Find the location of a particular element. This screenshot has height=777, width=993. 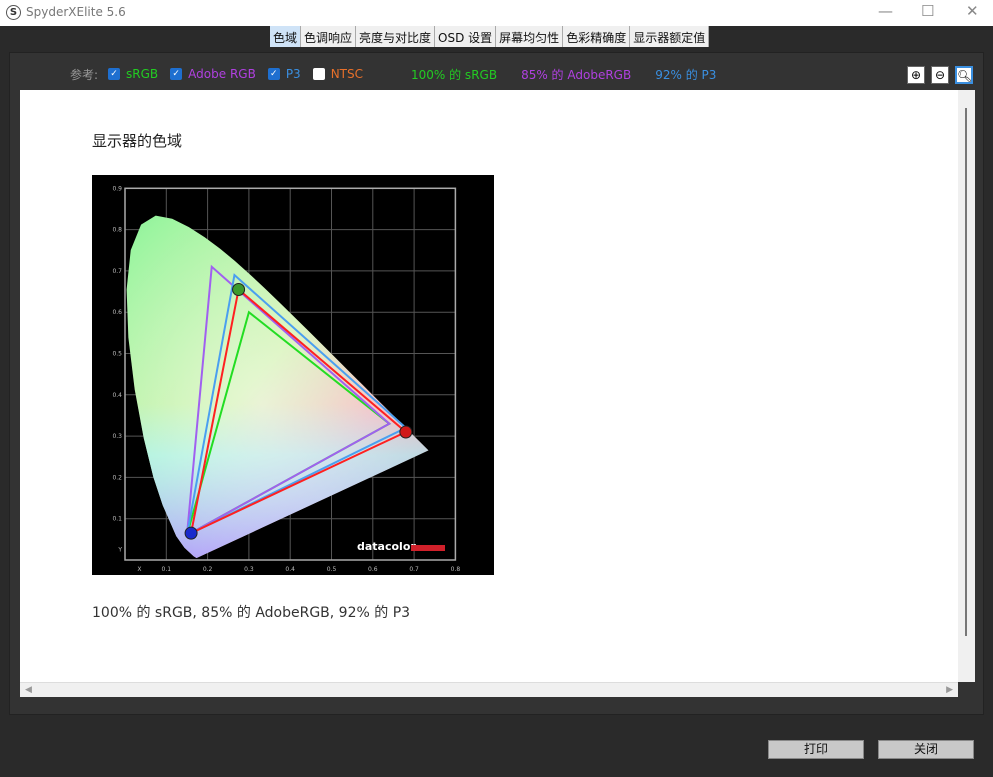

scroll-left-icon: ◀ is located at coordinates (28, 690).